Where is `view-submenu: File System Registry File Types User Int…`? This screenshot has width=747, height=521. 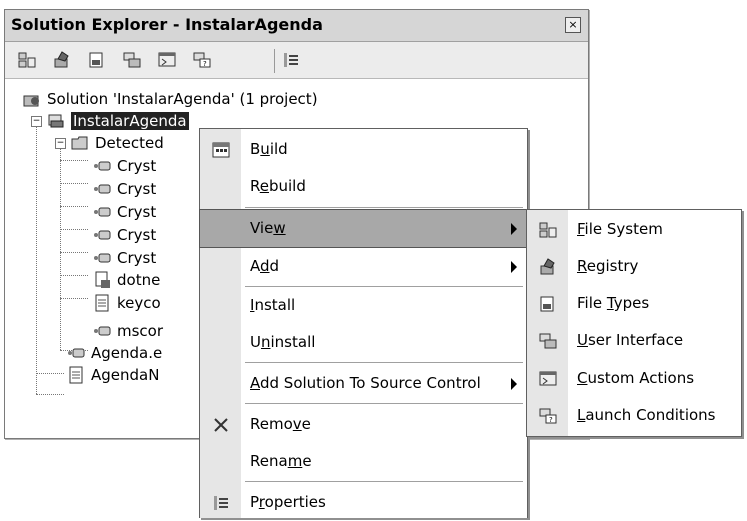
view-submenu: File System Registry File Types User Int… is located at coordinates (634, 323).